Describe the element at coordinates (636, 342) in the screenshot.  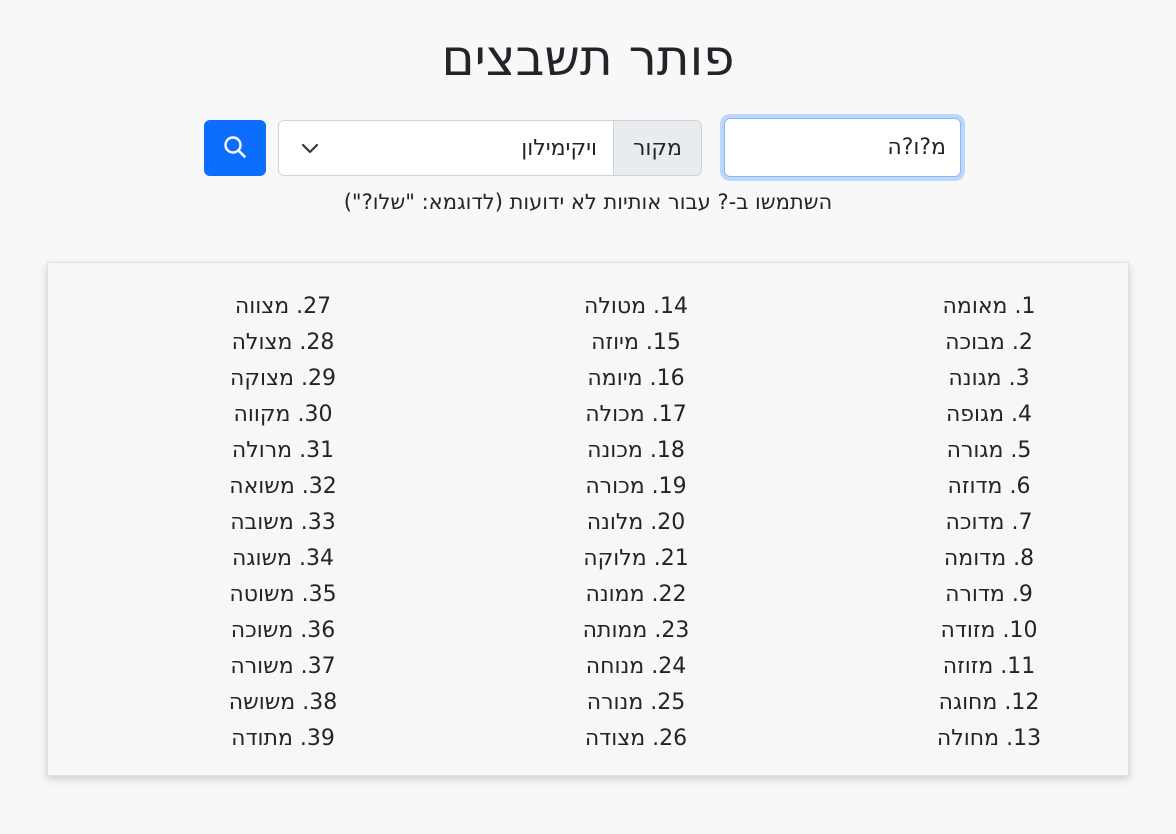
I see `result-item: 15. מיוזה` at that location.